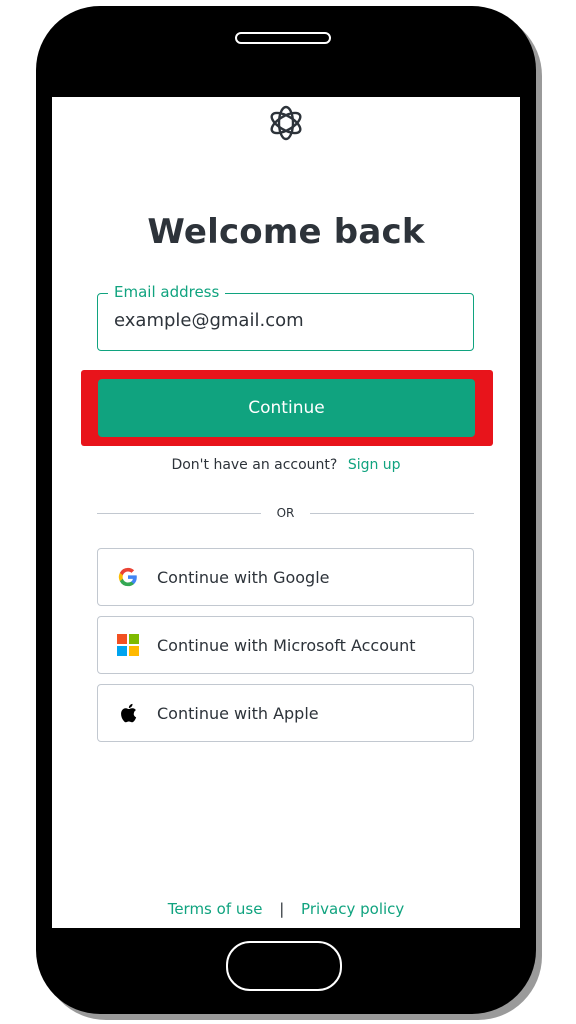 The image size is (576, 1024). I want to click on terms-of-use-link: Terms of use, so click(215, 909).